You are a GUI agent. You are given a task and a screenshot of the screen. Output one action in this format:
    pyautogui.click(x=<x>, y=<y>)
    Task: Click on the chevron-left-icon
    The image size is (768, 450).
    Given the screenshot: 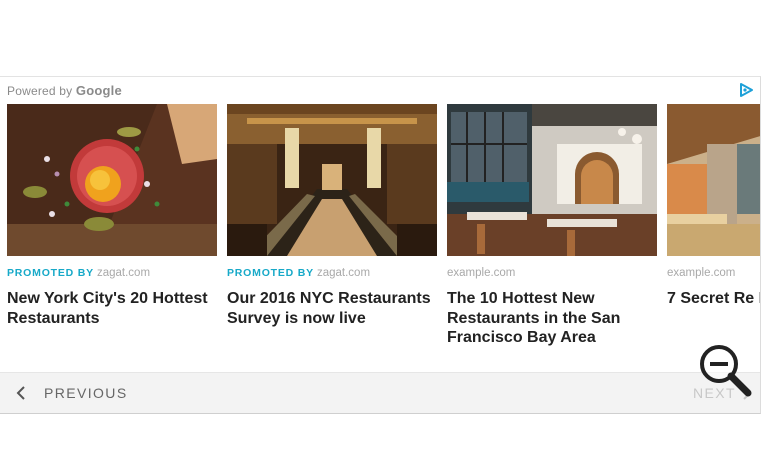 What is the action you would take?
    pyautogui.click(x=20, y=393)
    